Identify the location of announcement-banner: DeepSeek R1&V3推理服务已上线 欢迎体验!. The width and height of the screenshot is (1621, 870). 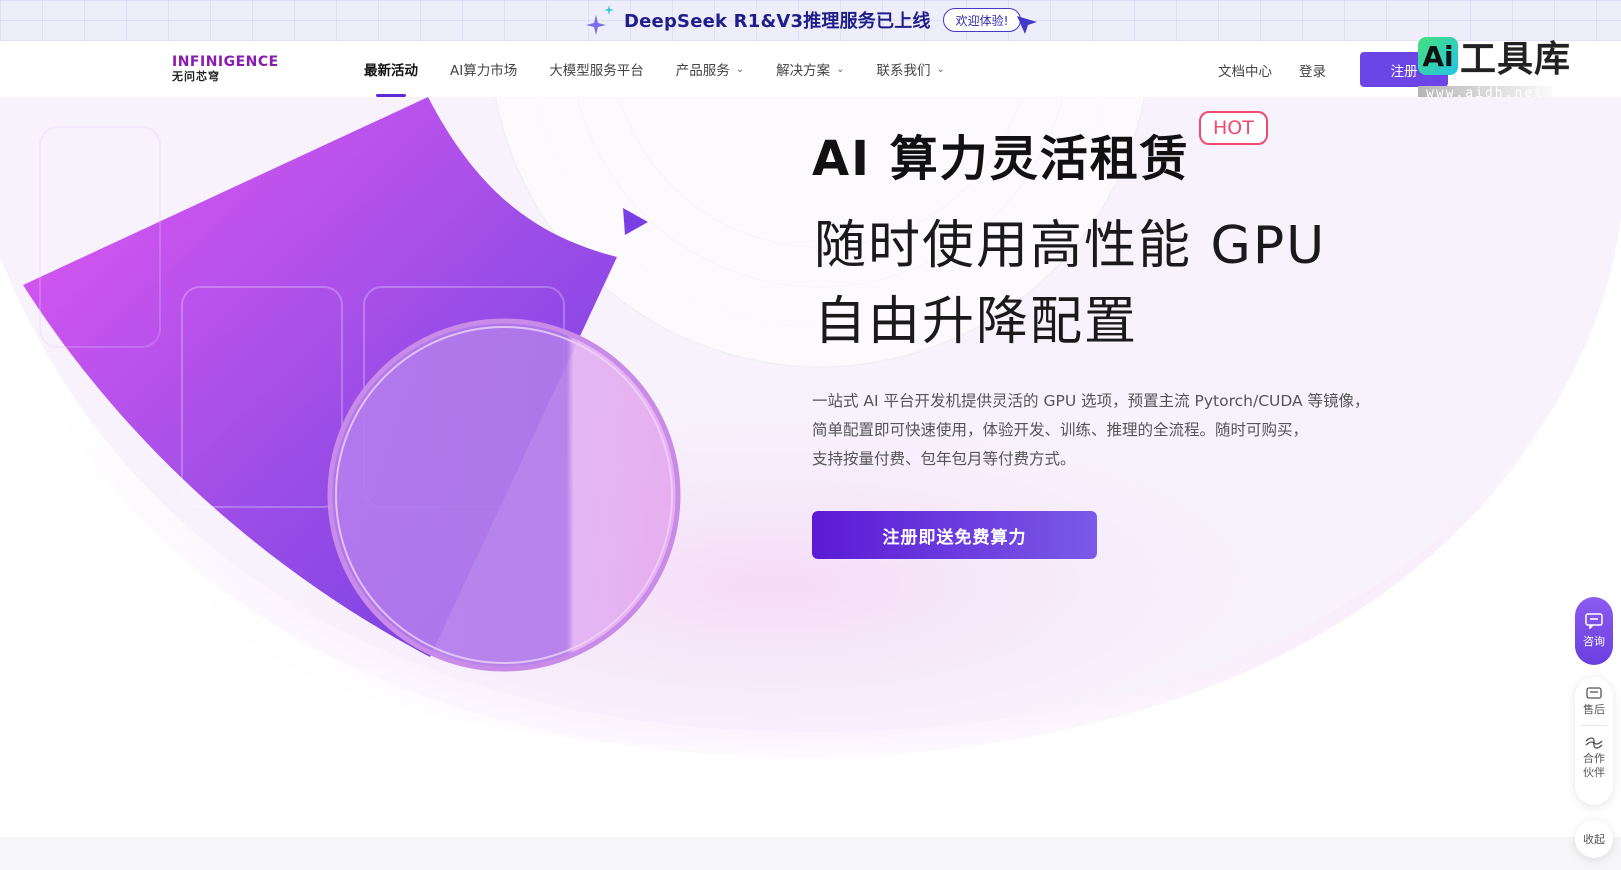
(810, 20).